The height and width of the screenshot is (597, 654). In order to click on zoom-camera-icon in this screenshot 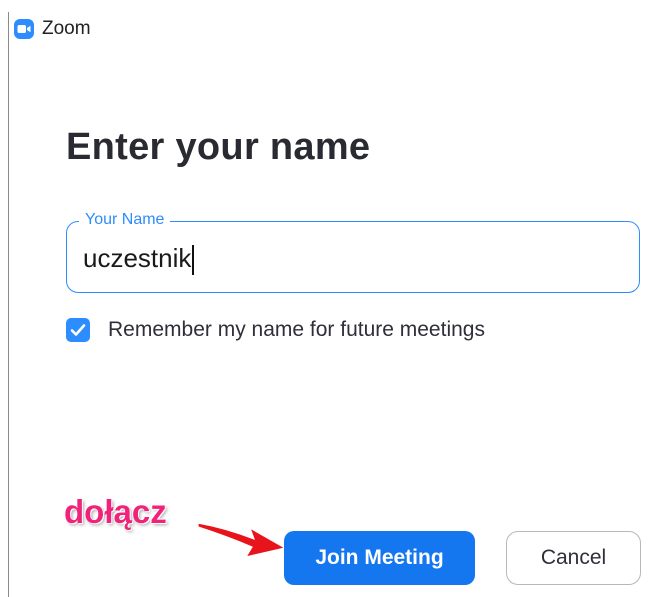, I will do `click(24, 29)`.